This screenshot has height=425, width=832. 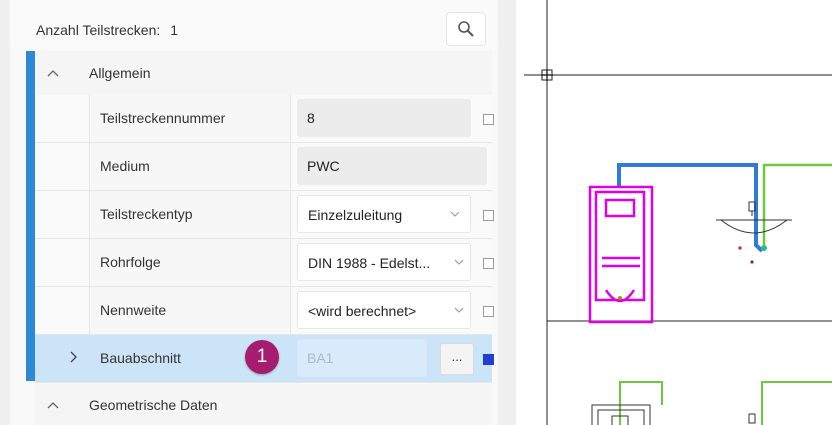 I want to click on group-geometrische-daten: Geometrische Daten, so click(x=263, y=404).